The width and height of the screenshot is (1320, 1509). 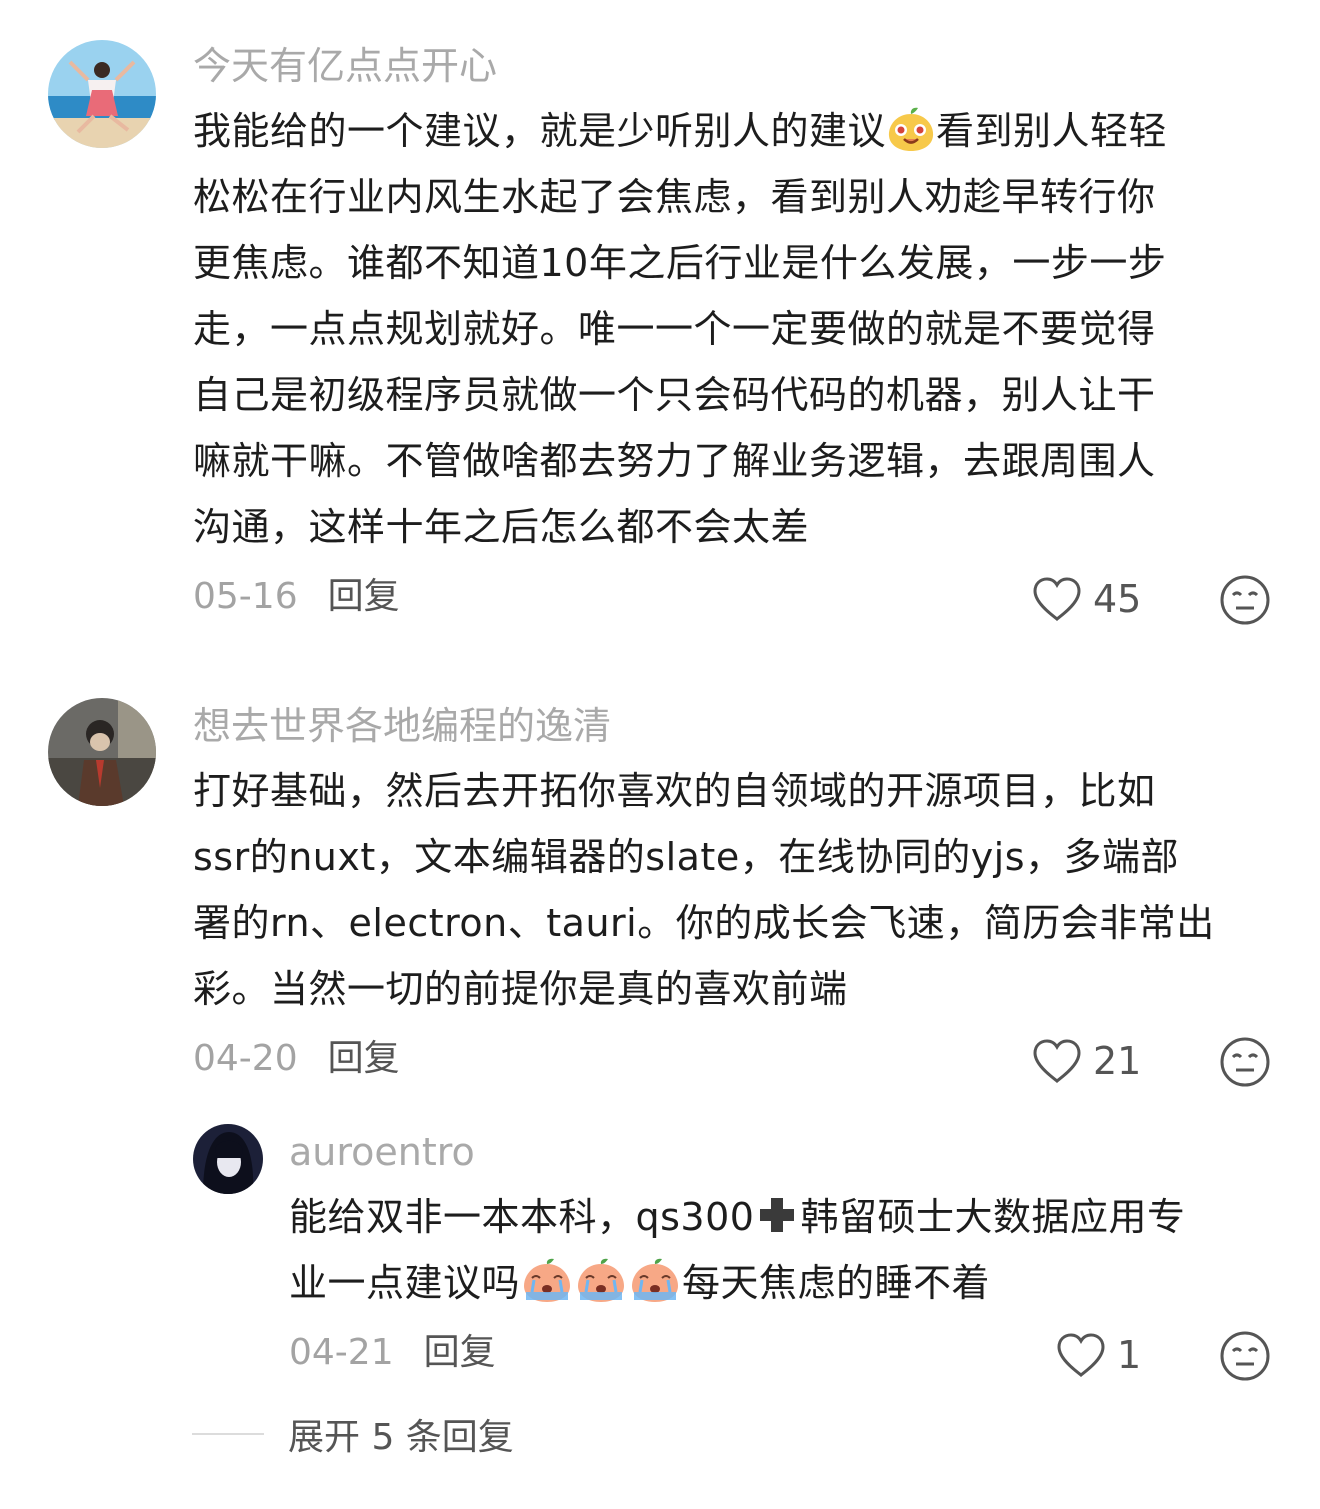 What do you see at coordinates (245, 596) in the screenshot?
I see `timestamp: 05-16` at bounding box center [245, 596].